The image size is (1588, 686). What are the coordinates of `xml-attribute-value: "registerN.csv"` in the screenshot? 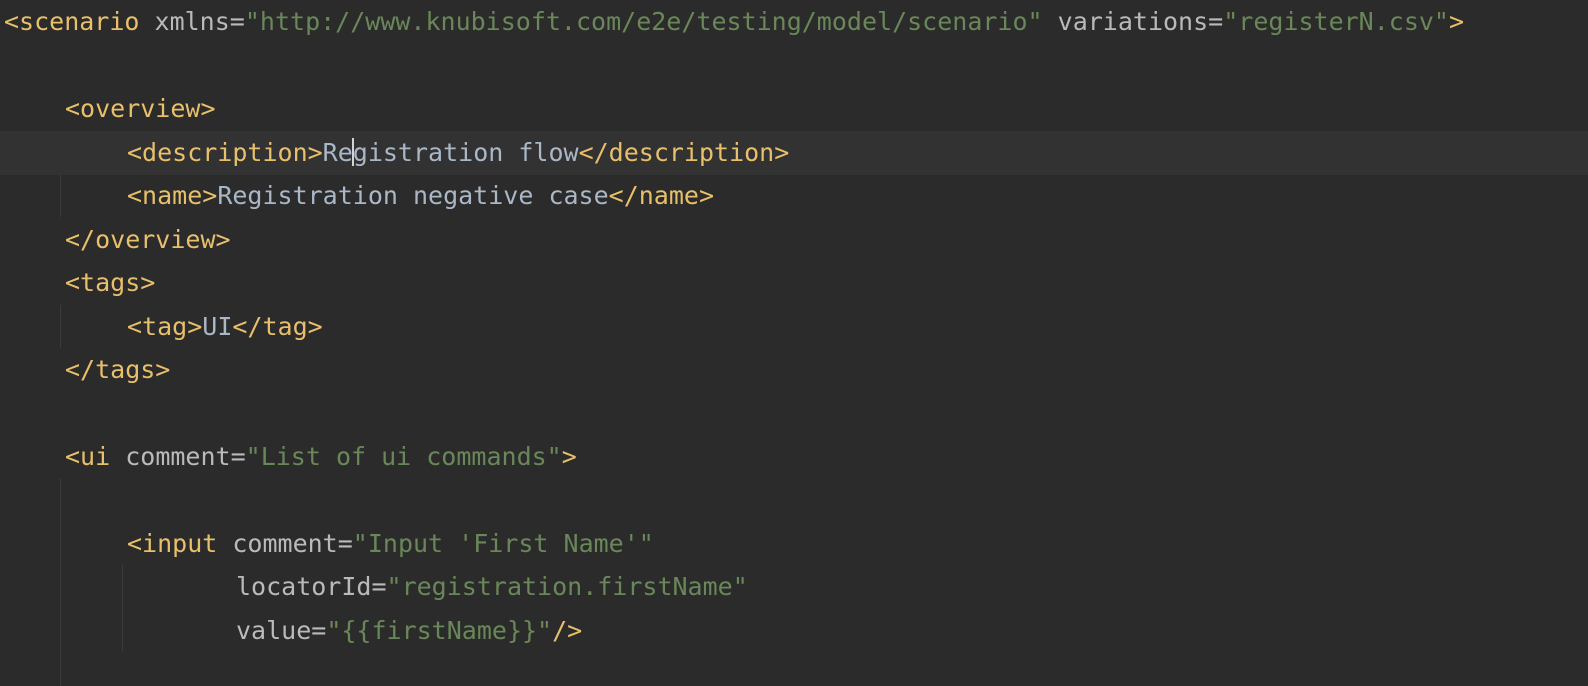 It's located at (1336, 21).